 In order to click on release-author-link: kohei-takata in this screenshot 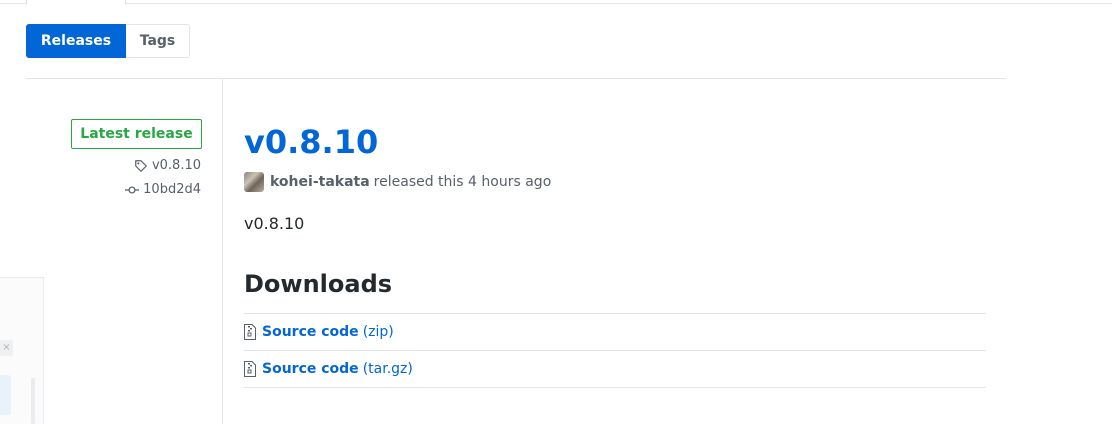, I will do `click(320, 182)`.